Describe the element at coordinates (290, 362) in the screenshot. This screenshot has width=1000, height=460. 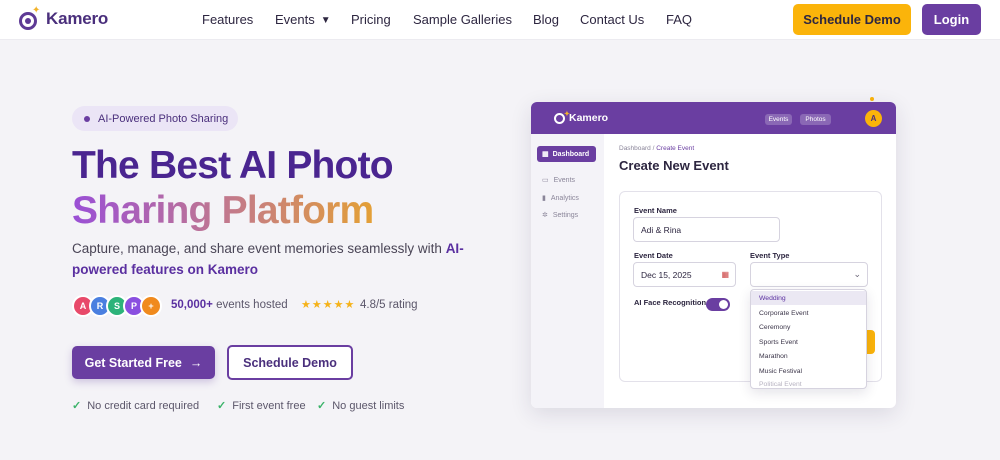
I see `schedule-demo-secondary-button: Schedule Demo` at that location.